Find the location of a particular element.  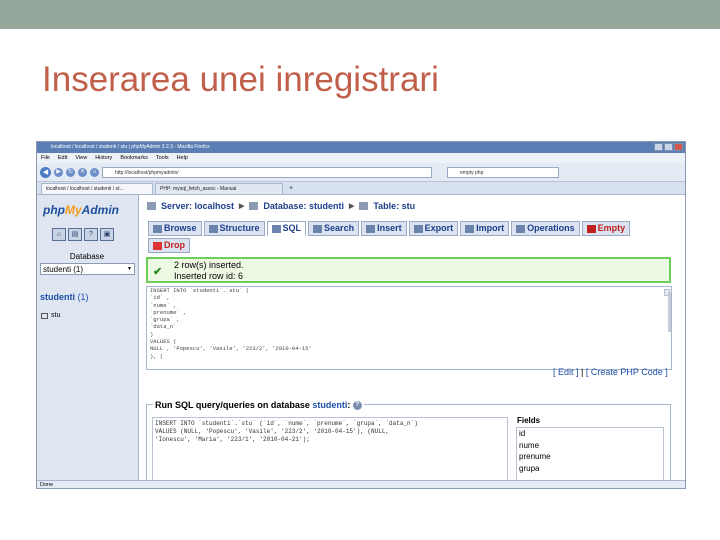

tab-operations-label: Operations is located at coordinates (551, 228).